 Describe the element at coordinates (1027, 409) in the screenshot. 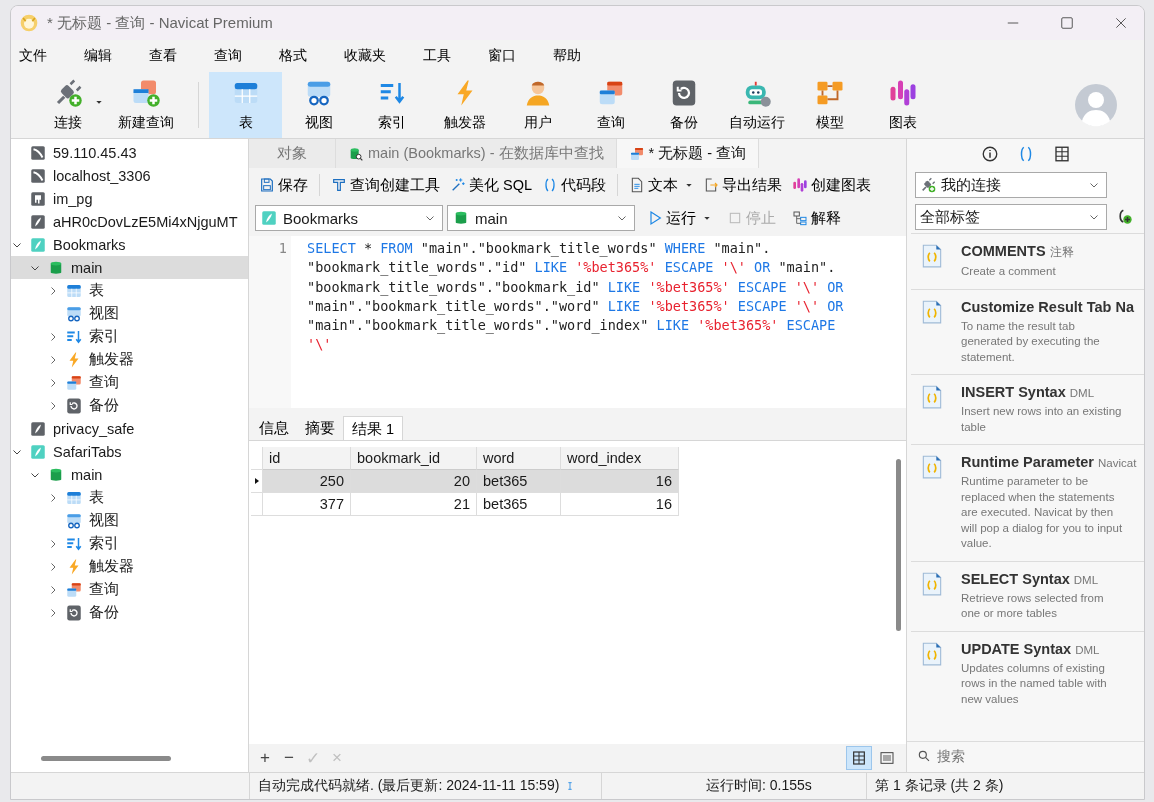

I see `snippet-item: INSERT Syntax DML Insert new rows into an existing table` at that location.